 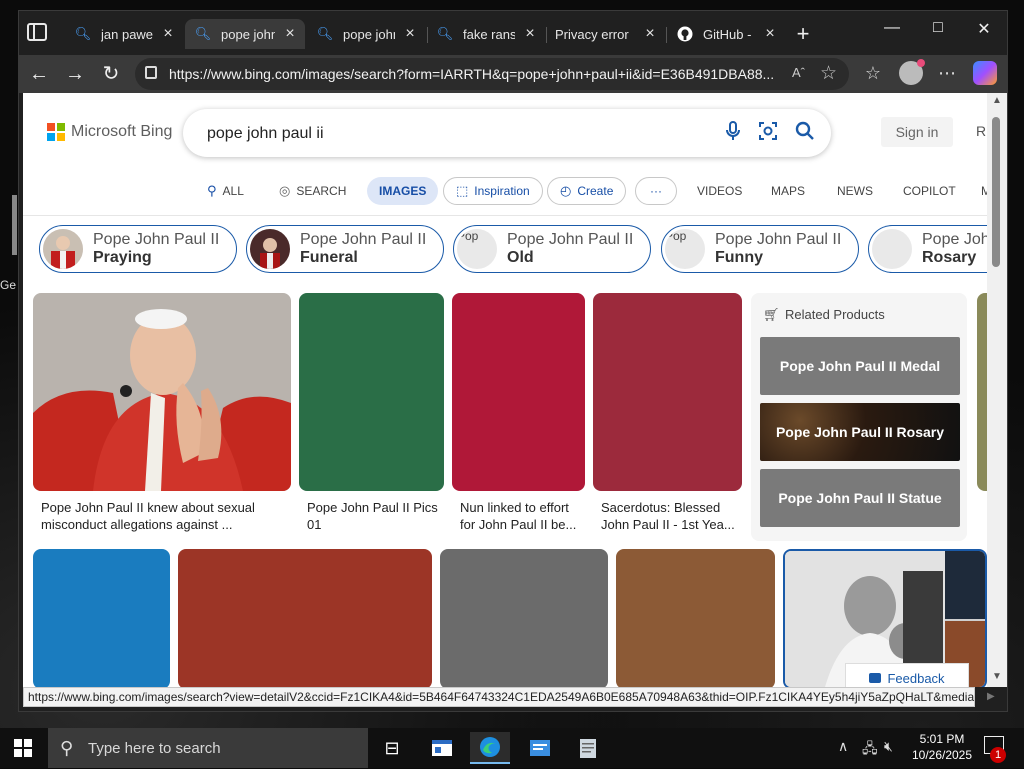 What do you see at coordinates (997, 390) in the screenshot?
I see `vertical-scrollbar: ▲ ▼` at bounding box center [997, 390].